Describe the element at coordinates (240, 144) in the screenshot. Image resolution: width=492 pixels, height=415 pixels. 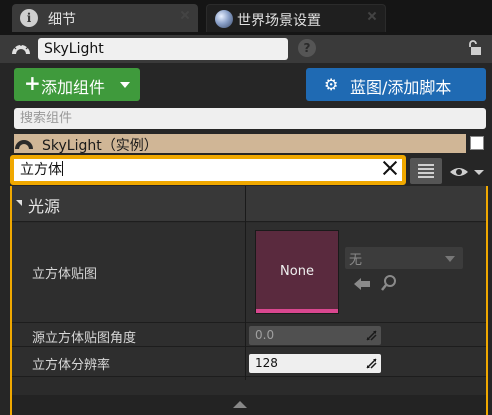
I see `component-tree-item: SkyLight（实例）` at that location.